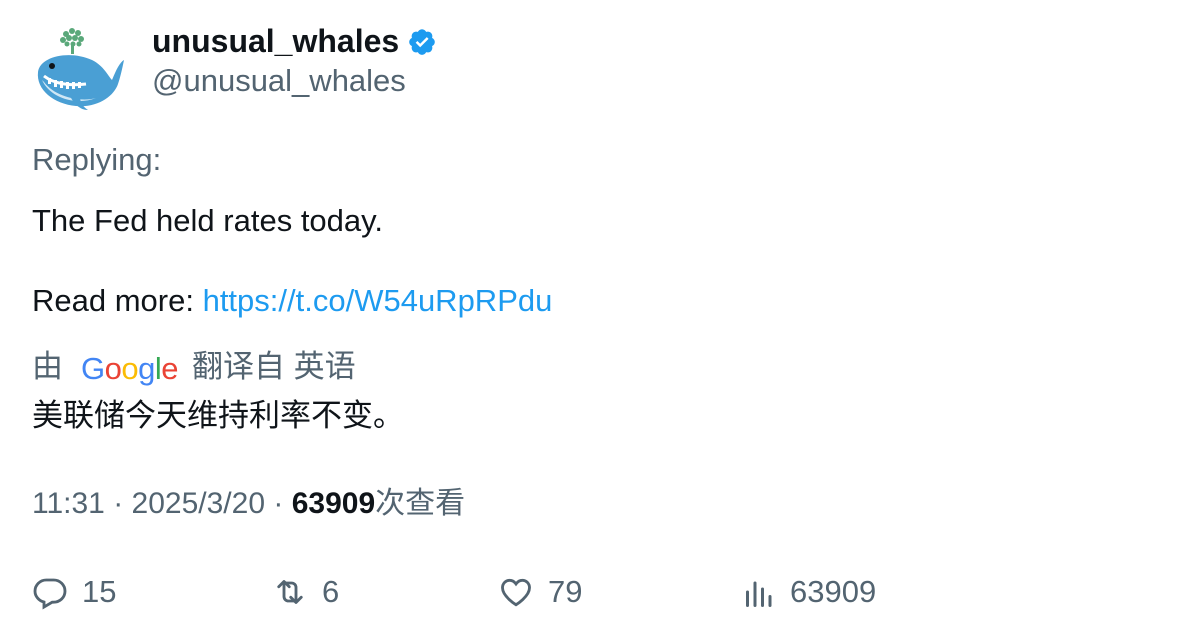 The image size is (1196, 638). Describe the element at coordinates (274, 366) in the screenshot. I see `translated-from-label: 翻译自 英语` at that location.